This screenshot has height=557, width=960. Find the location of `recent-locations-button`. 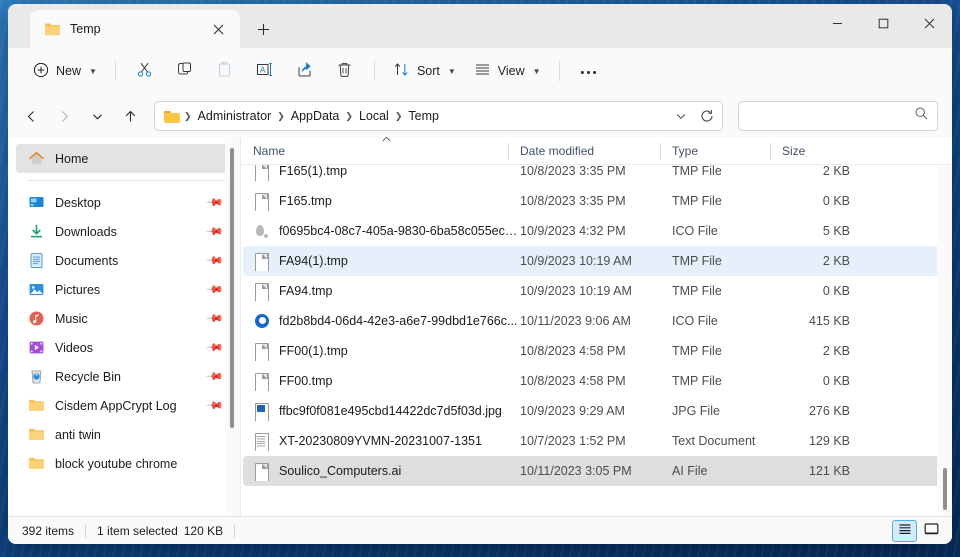

recent-locations-button is located at coordinates (97, 116).